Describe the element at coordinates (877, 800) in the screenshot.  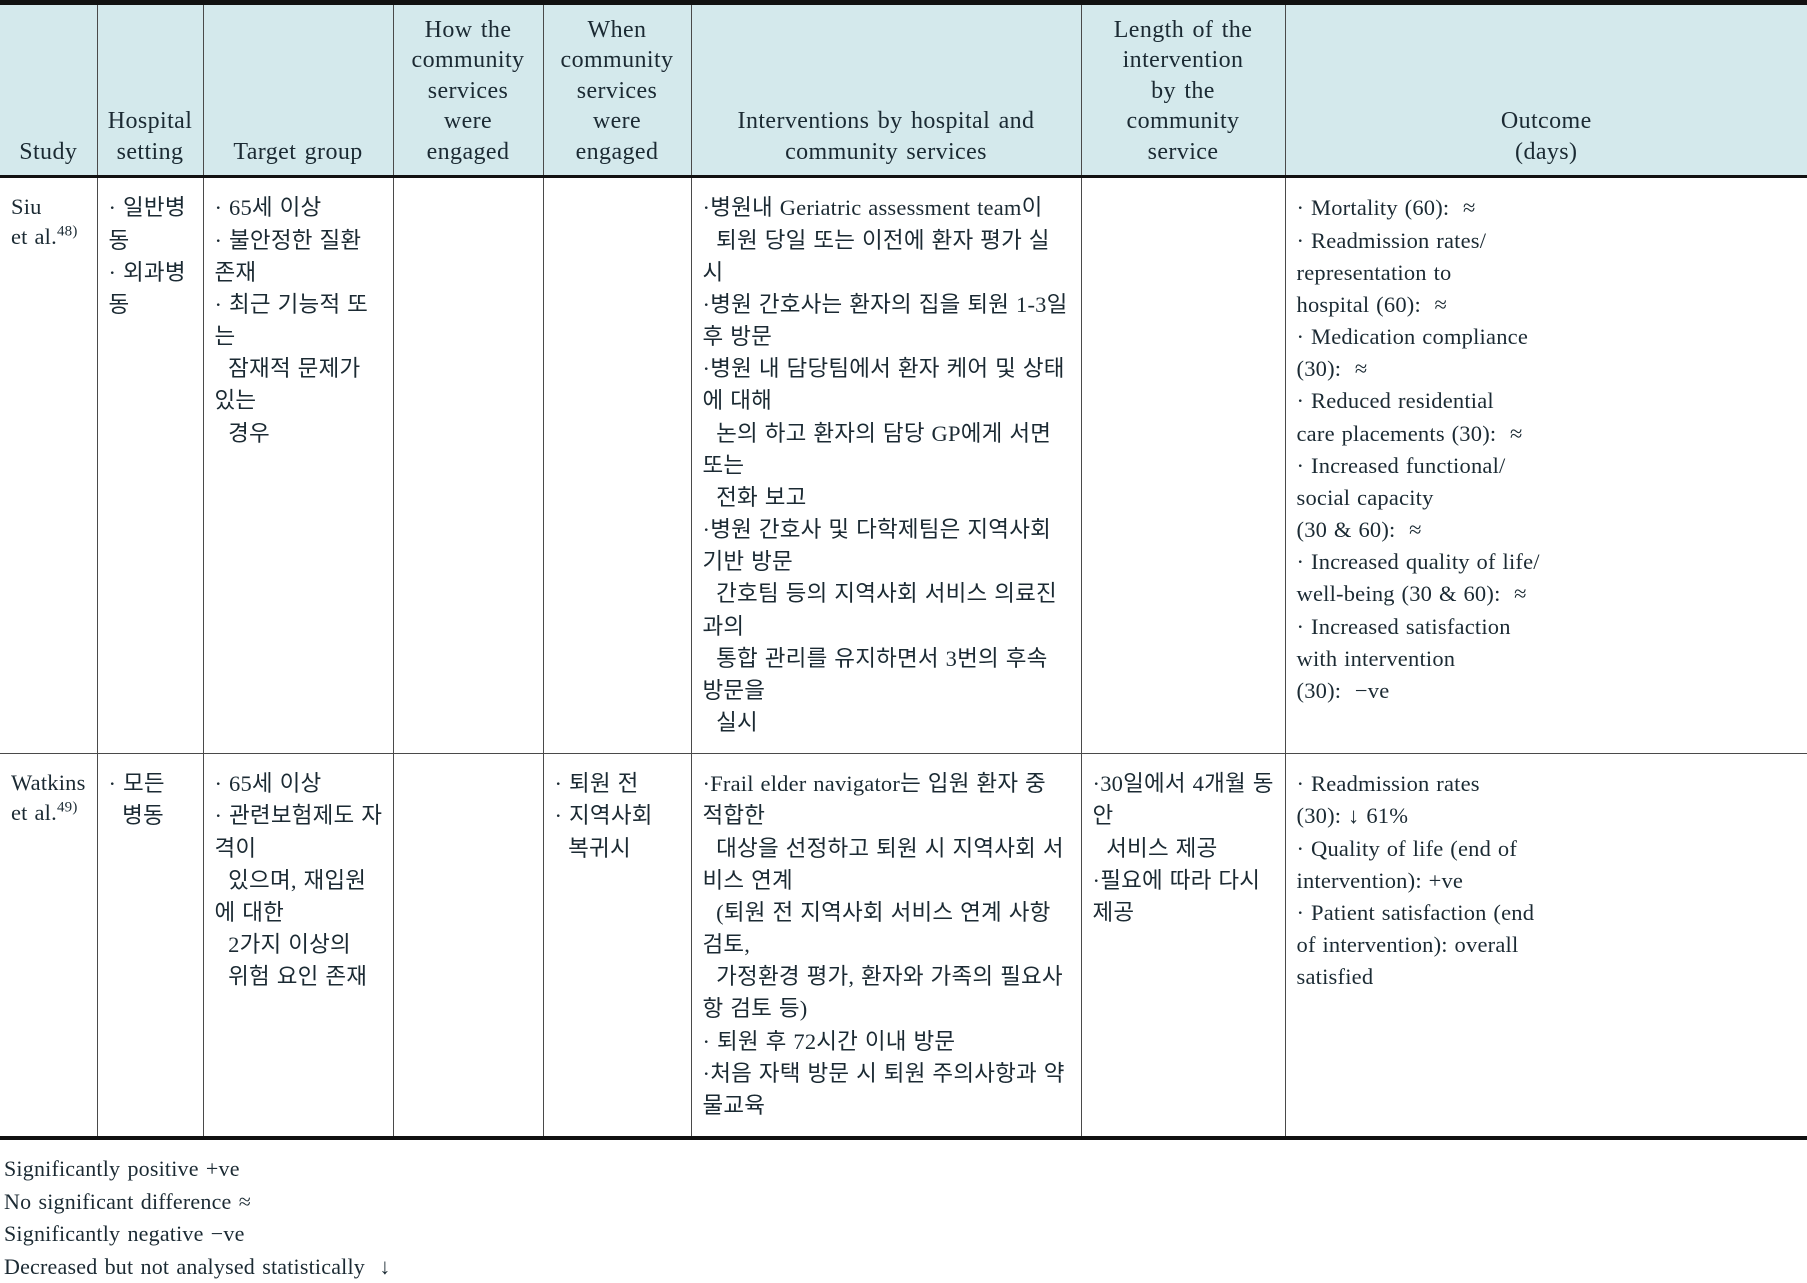
I see `text-line: ·Frail elder navigator는 입원 환자 중 적합한` at that location.